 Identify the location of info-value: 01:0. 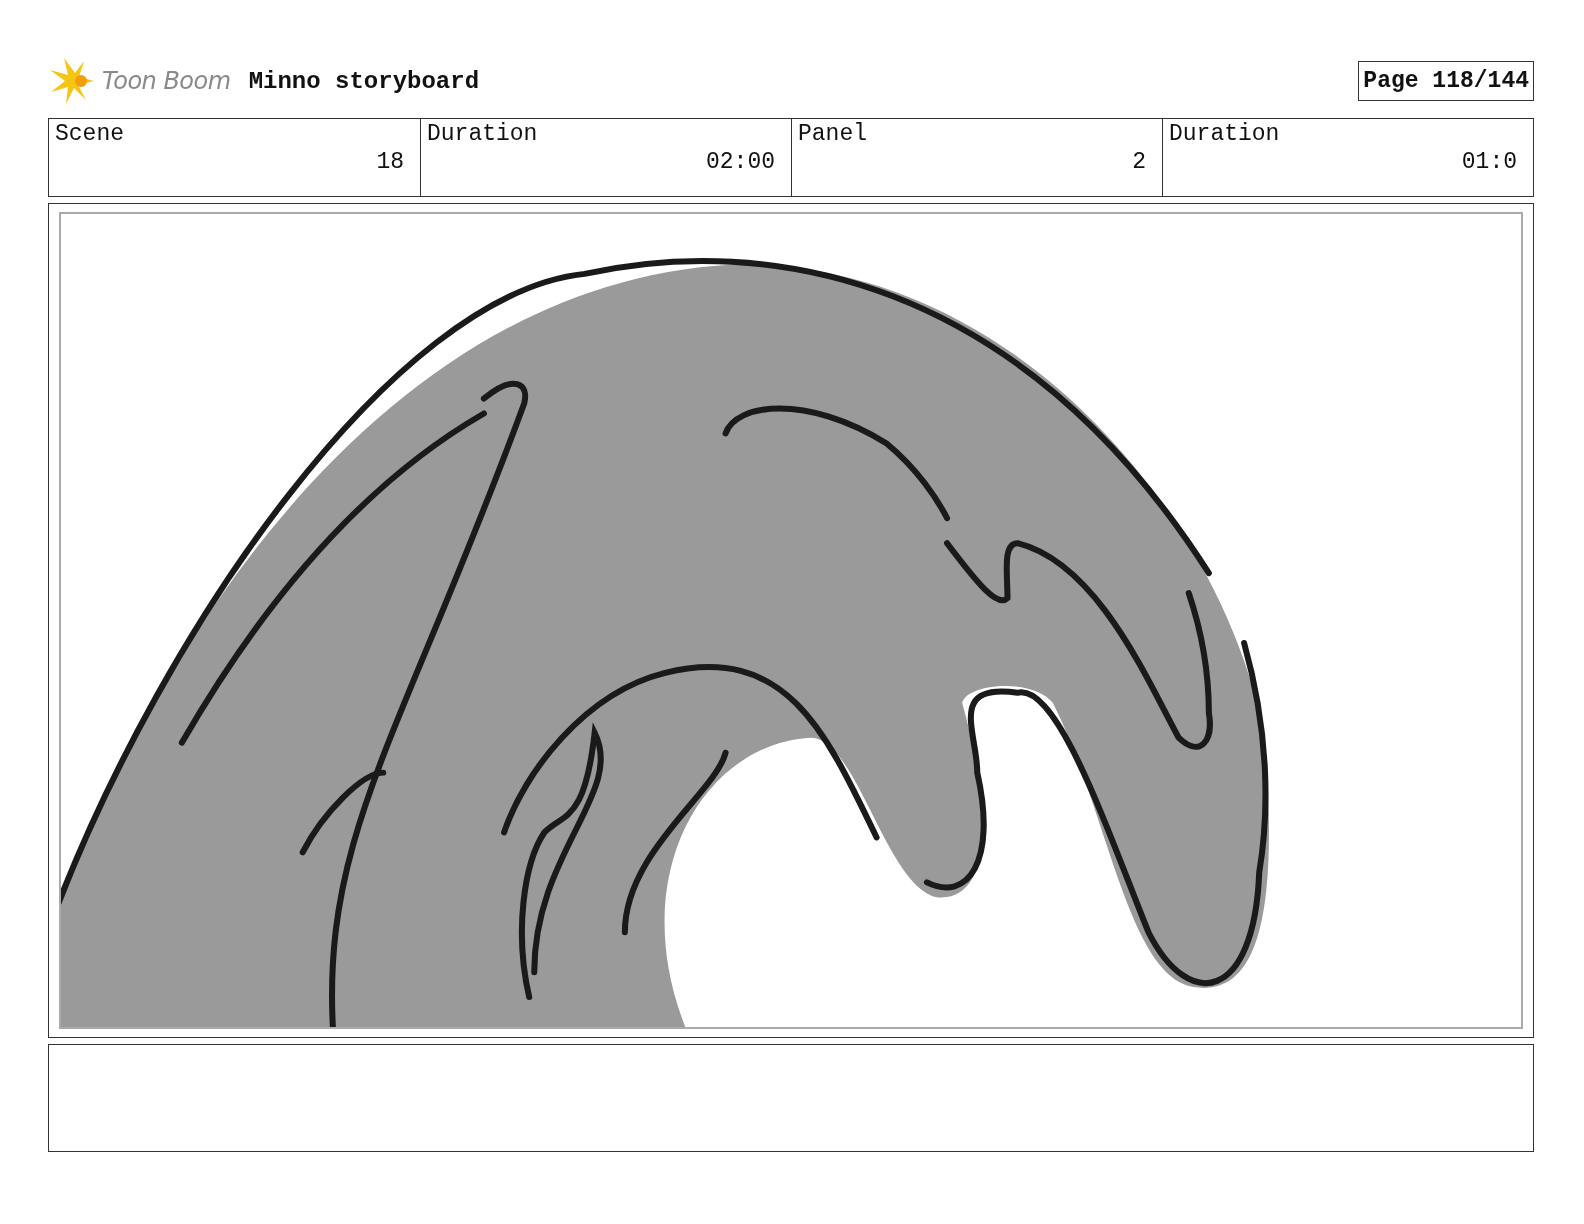
(1489, 162).